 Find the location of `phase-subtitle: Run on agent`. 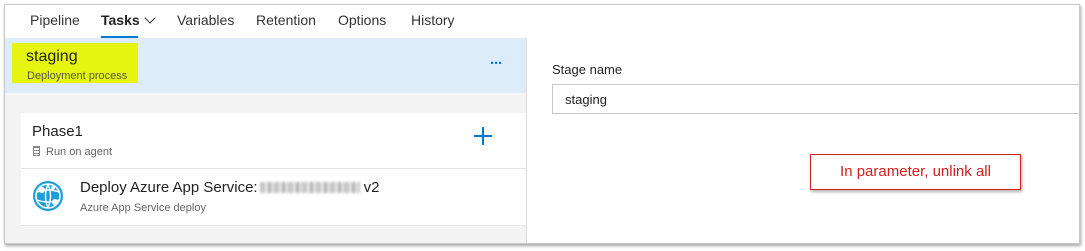

phase-subtitle: Run on agent is located at coordinates (72, 152).